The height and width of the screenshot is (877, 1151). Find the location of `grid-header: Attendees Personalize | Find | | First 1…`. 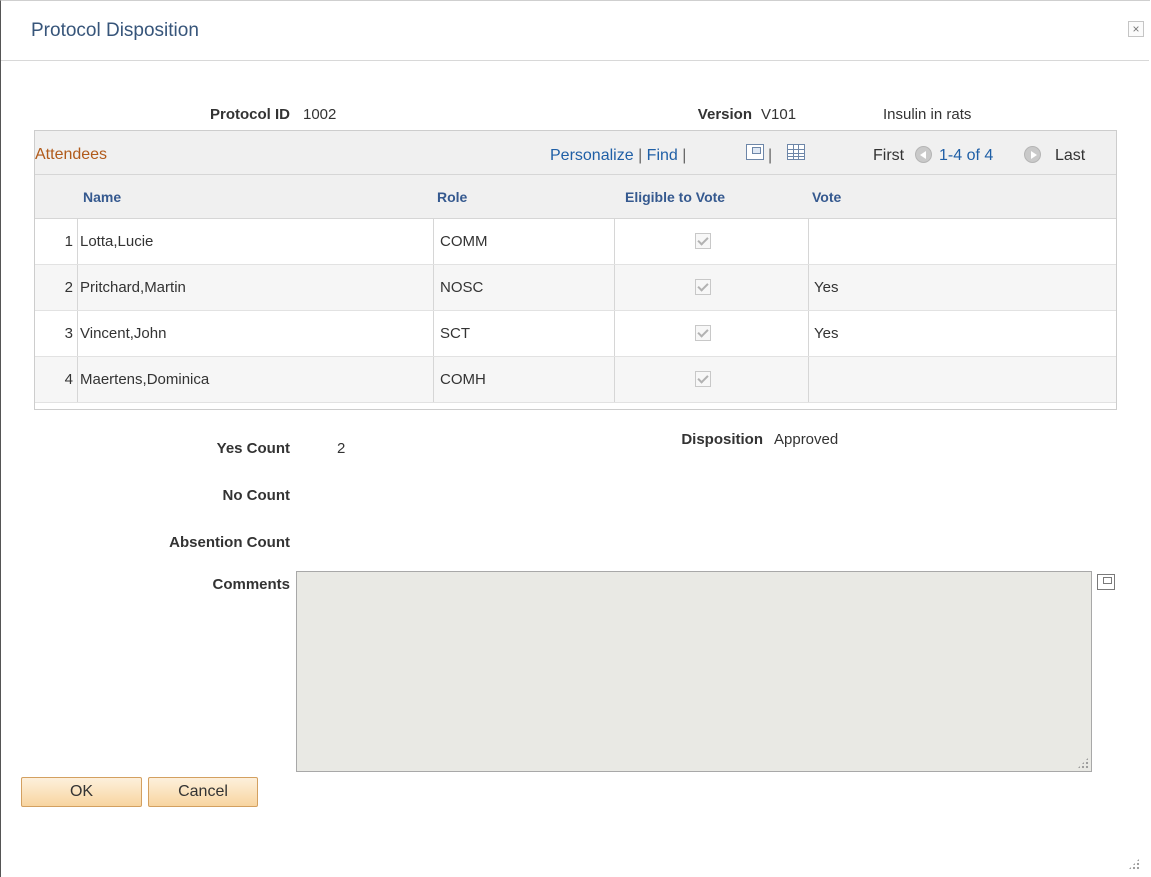

grid-header: Attendees Personalize | Find | | First 1… is located at coordinates (575, 153).